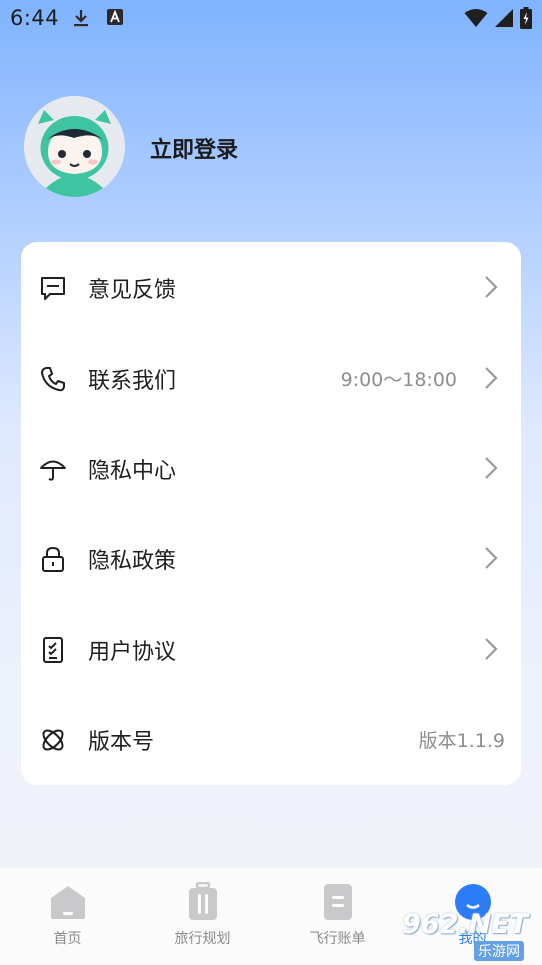 This screenshot has width=542, height=965. Describe the element at coordinates (202, 939) in the screenshot. I see `tab-label: 旅行规划` at that location.